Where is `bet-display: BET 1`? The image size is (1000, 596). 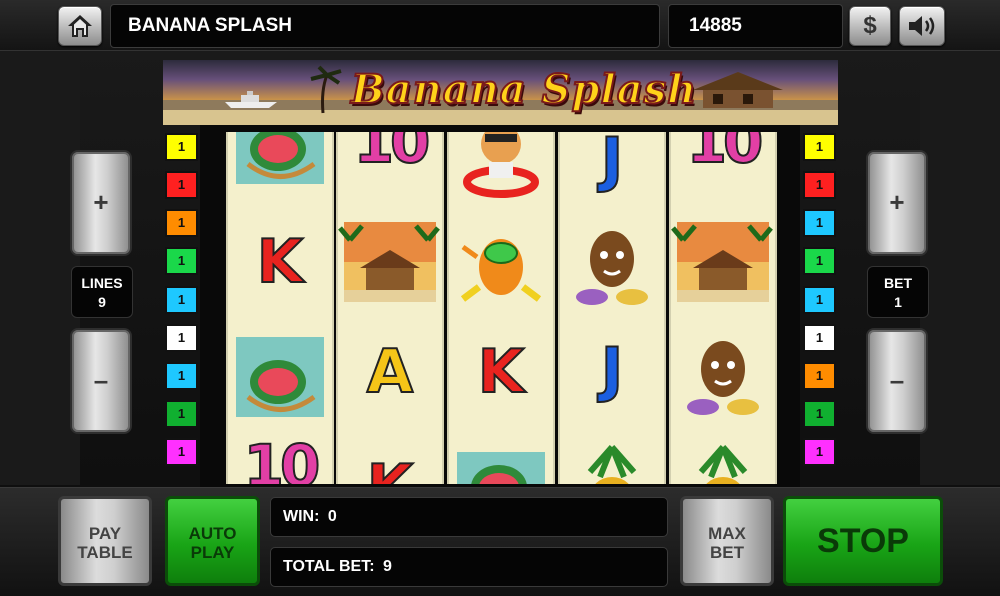 bet-display: BET 1 is located at coordinates (898, 292).